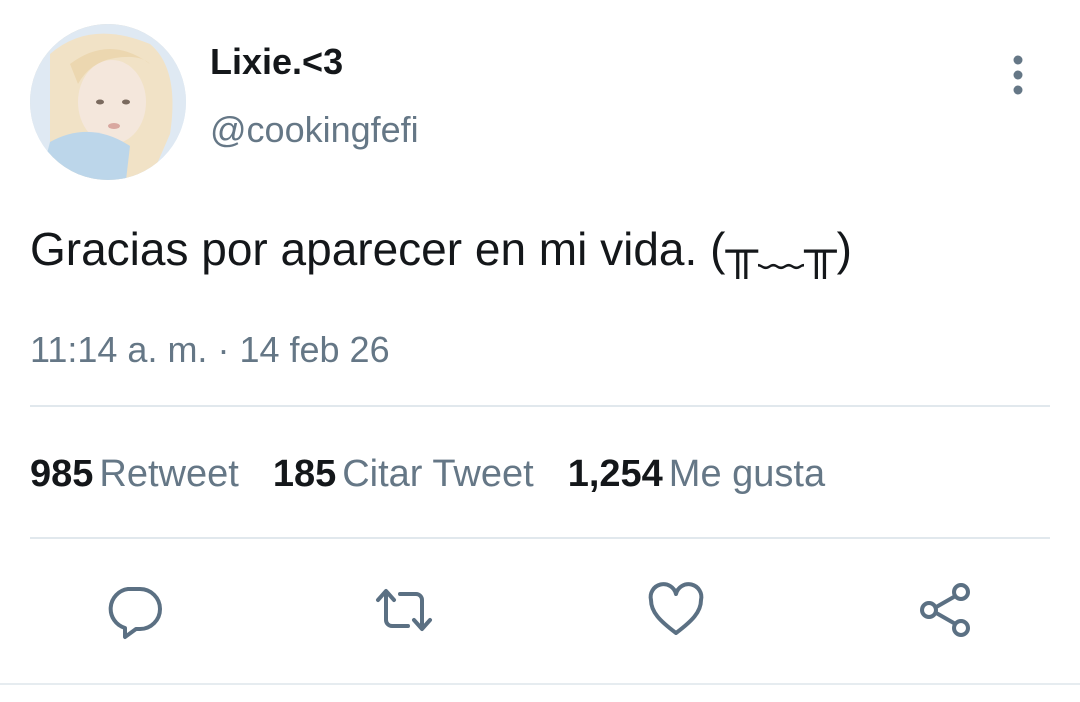 The width and height of the screenshot is (1080, 702). Describe the element at coordinates (540, 684) in the screenshot. I see `bottom-divider` at that location.